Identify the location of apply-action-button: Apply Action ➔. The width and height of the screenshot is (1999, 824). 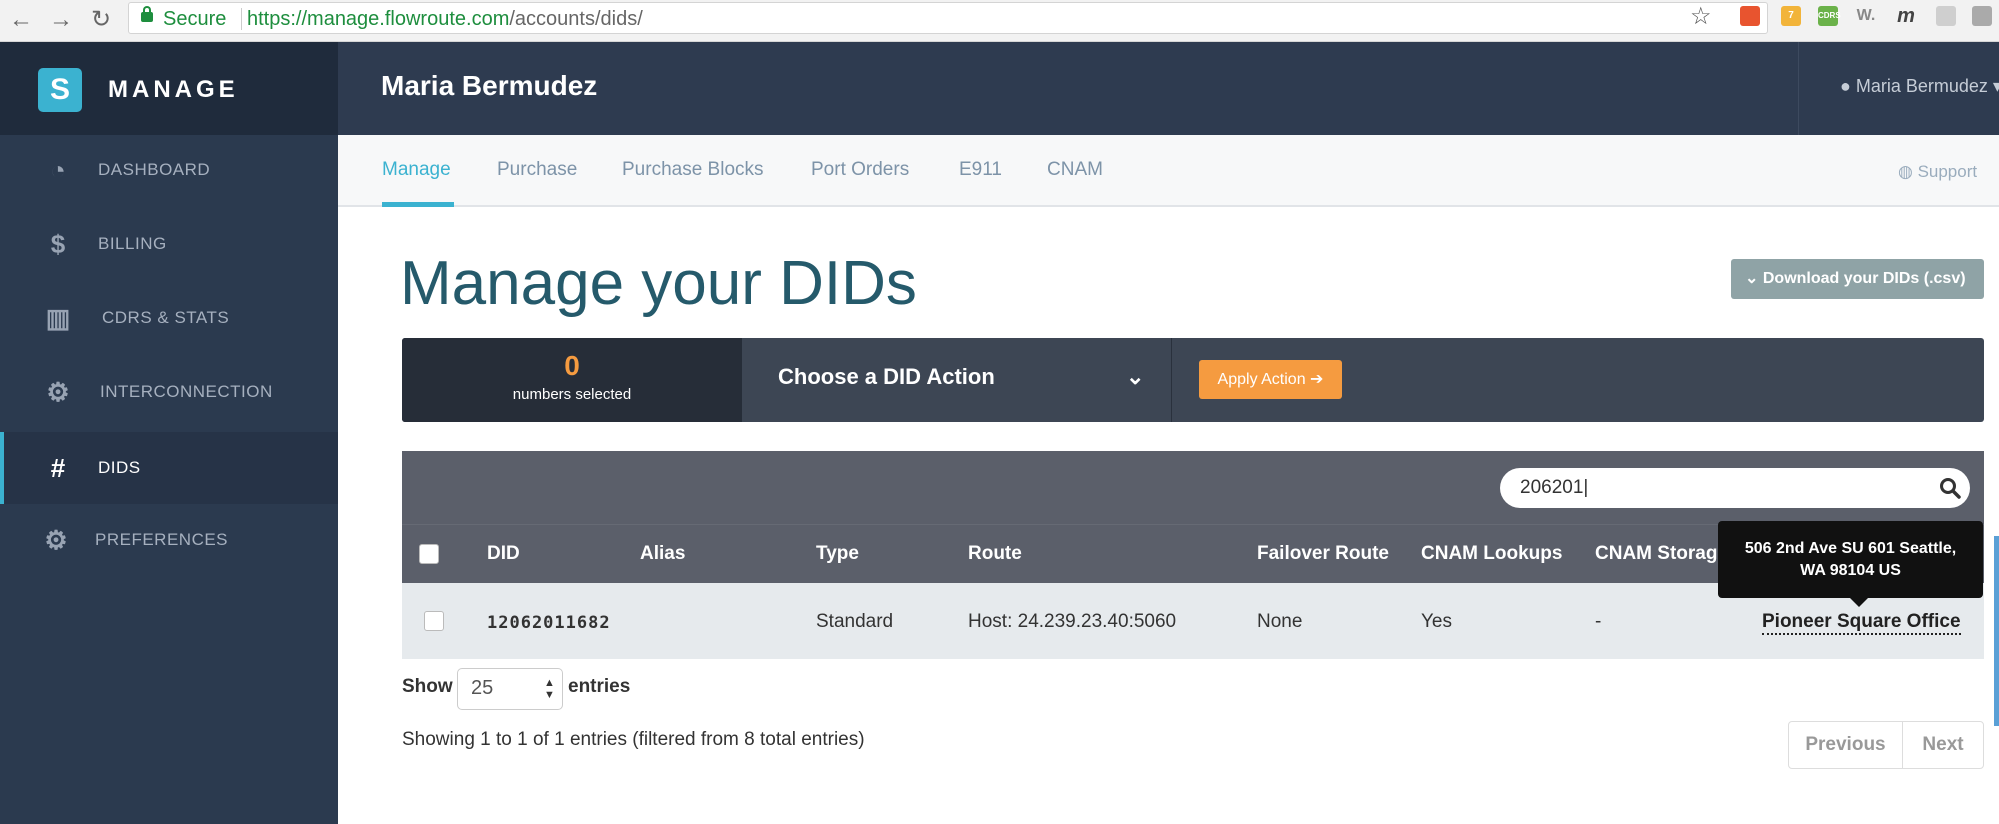
(1270, 379).